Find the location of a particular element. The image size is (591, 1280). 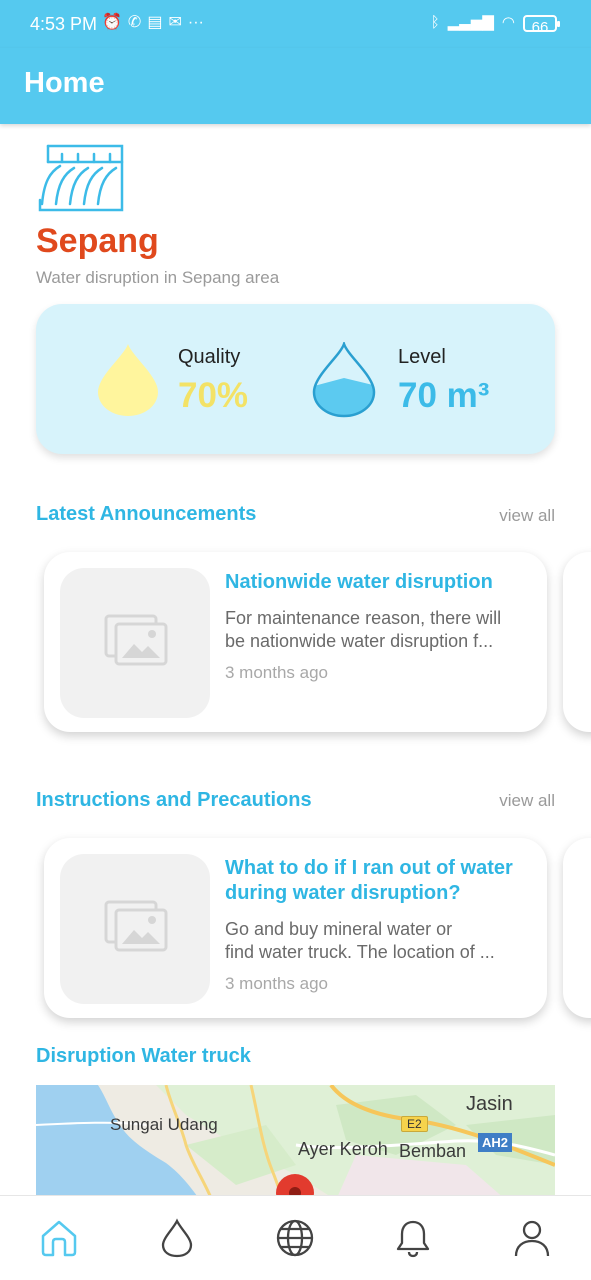

announcement-title: Nationwide water disruption is located at coordinates (359, 582).